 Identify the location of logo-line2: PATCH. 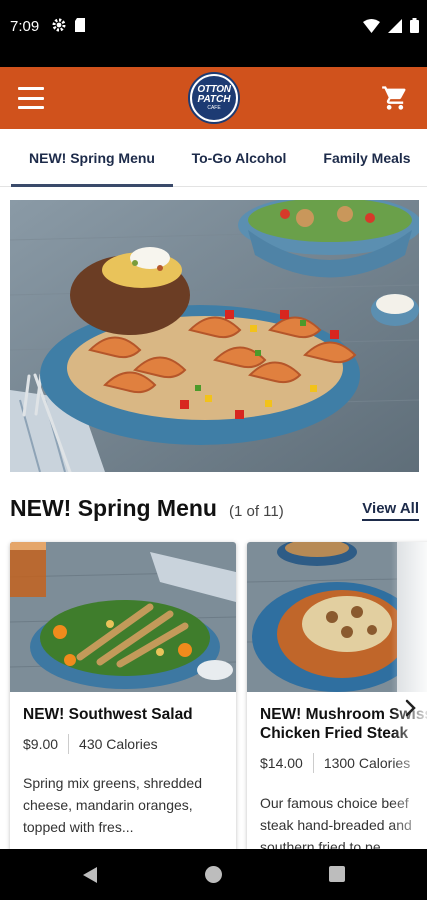
(214, 99).